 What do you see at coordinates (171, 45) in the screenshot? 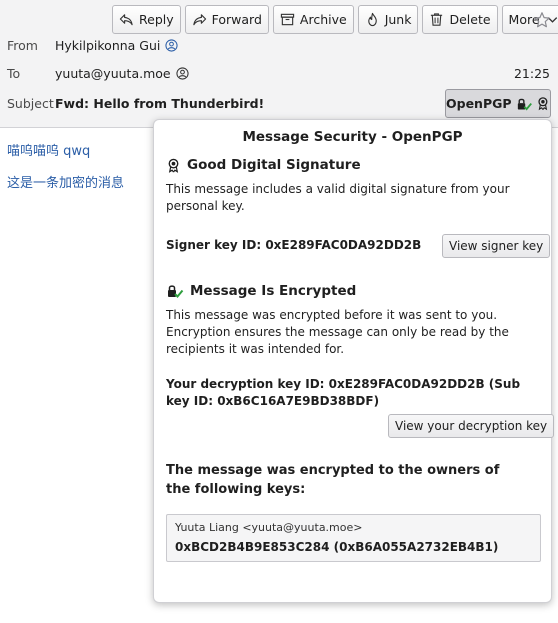
I see `address-book-icon` at bounding box center [171, 45].